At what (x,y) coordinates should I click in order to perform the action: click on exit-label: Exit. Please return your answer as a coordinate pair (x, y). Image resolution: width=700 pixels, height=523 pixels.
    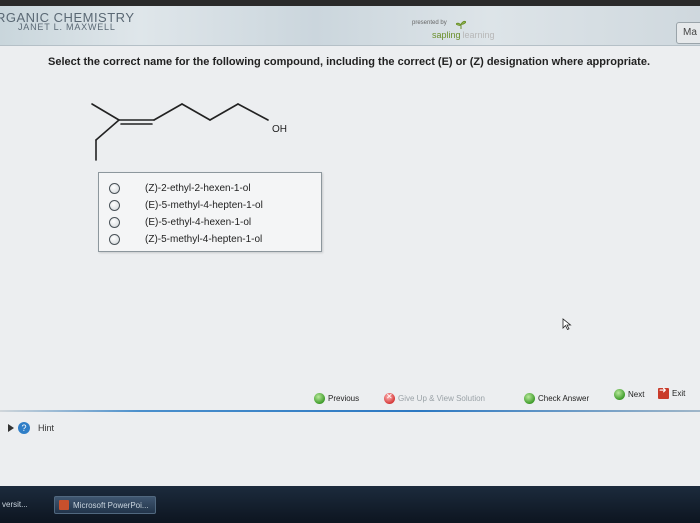
    Looking at the image, I should click on (679, 393).